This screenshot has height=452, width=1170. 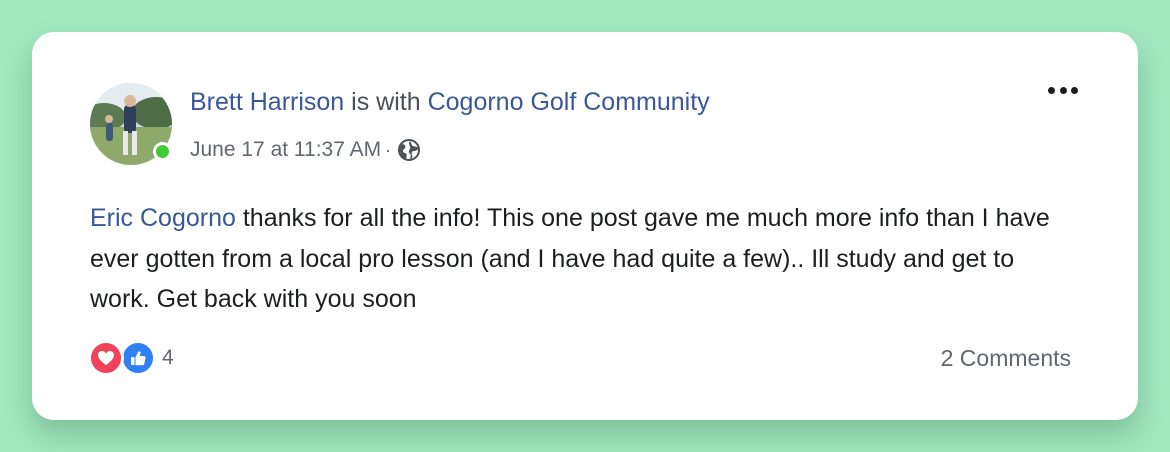 I want to click on group-name-link: Cogorno Golf Community, so click(x=569, y=102).